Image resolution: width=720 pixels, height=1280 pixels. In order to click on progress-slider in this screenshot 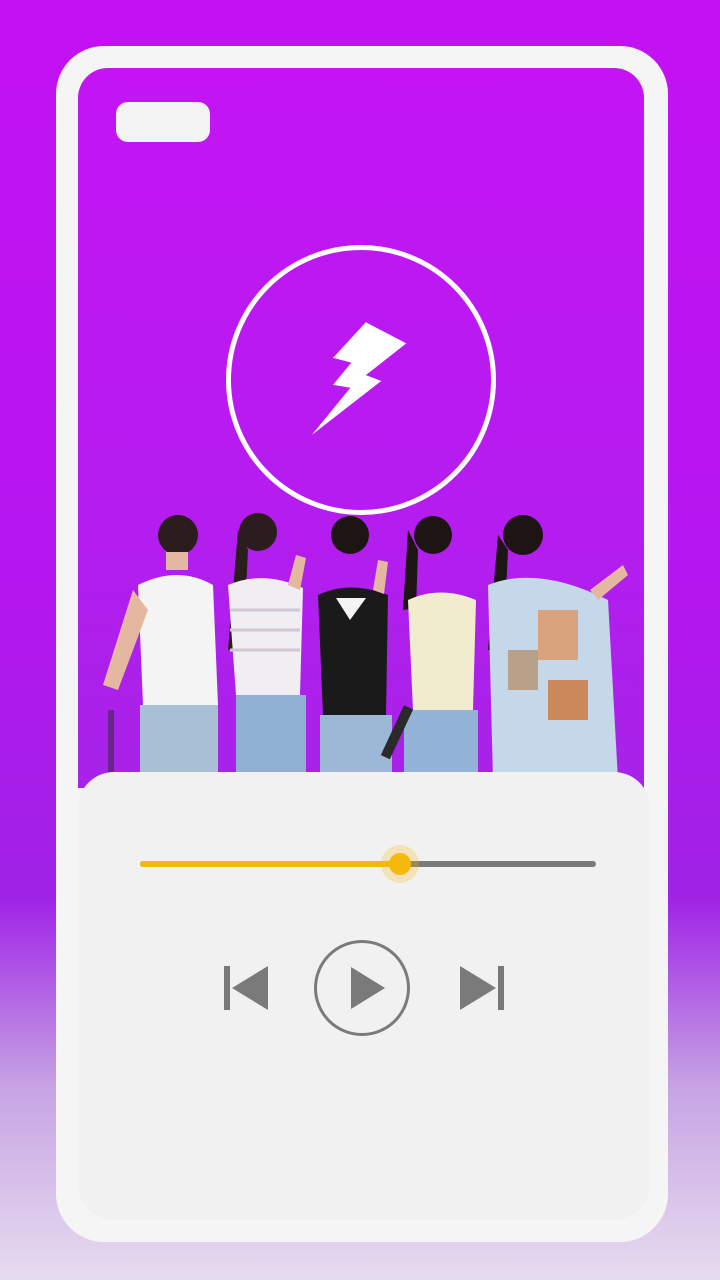, I will do `click(368, 864)`.